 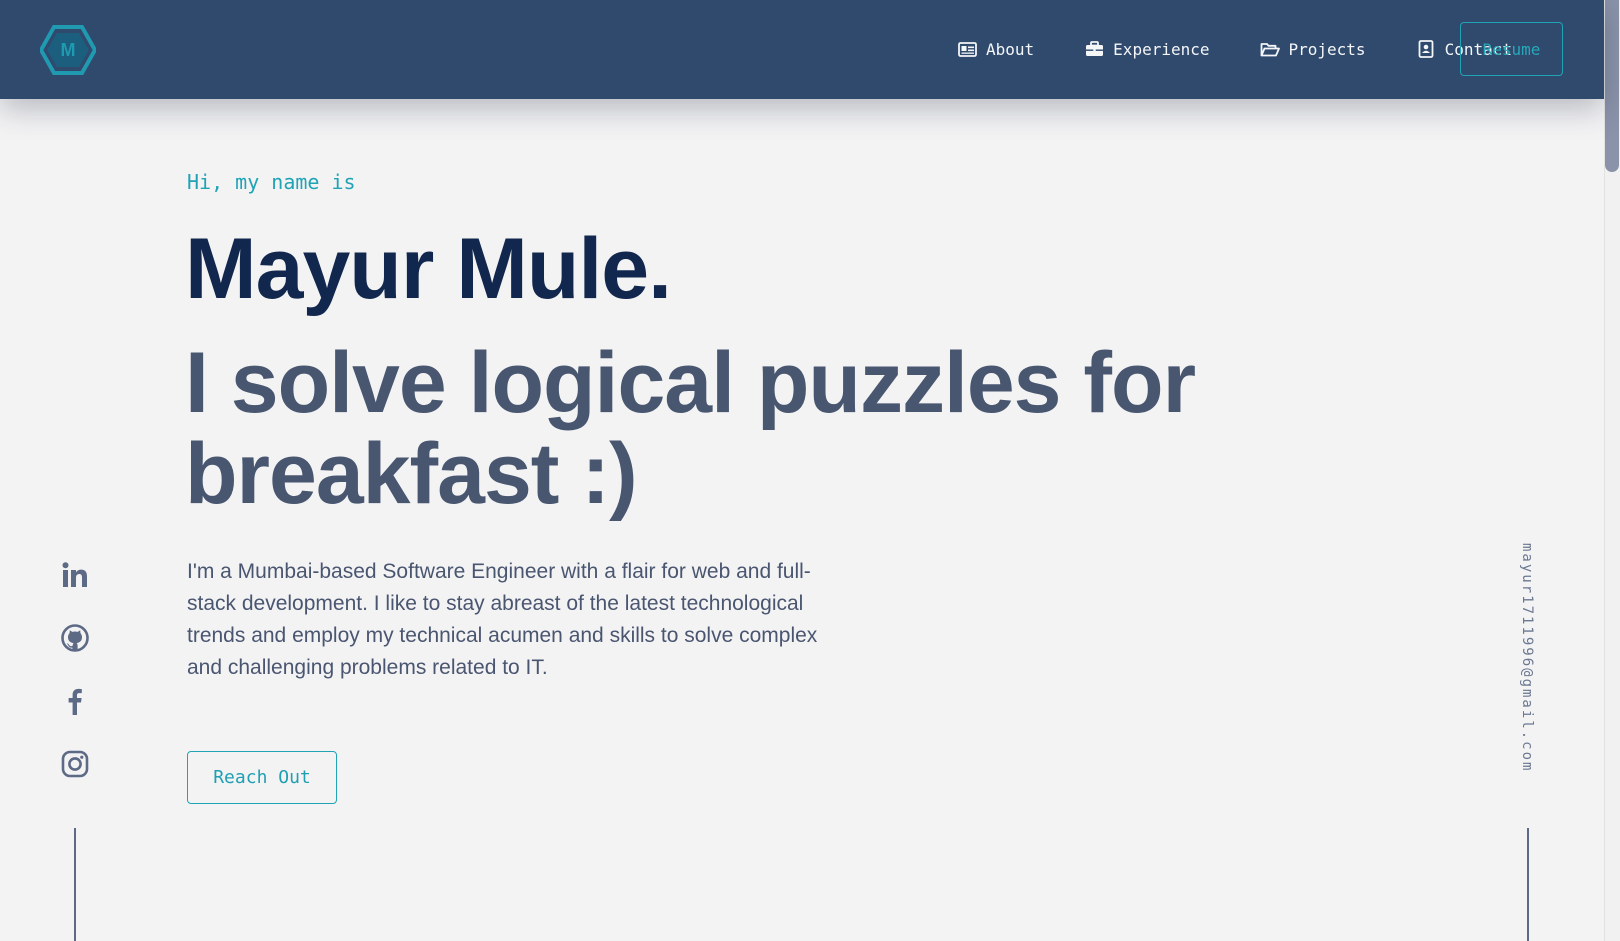 I want to click on reach-out-button: Reach Out, so click(x=262, y=777).